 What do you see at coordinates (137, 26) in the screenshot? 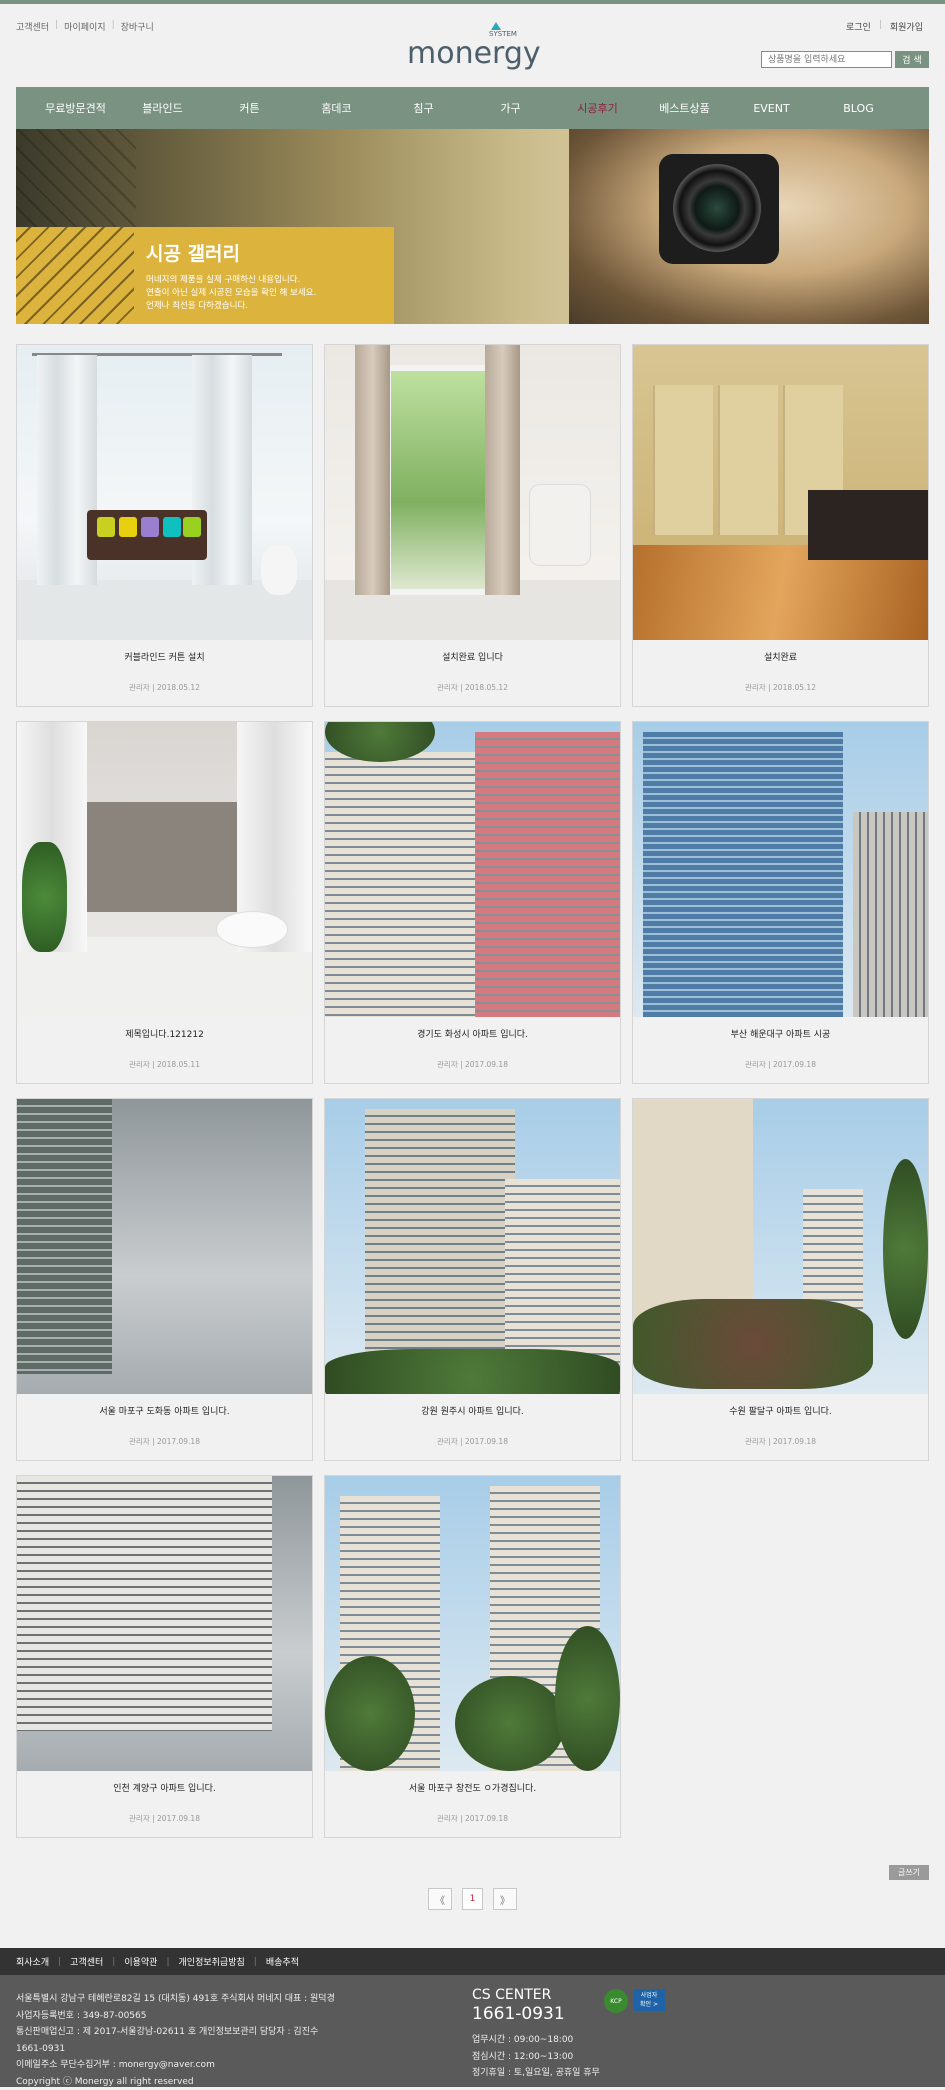
I see `util-link-cart: 장바구니` at bounding box center [137, 26].